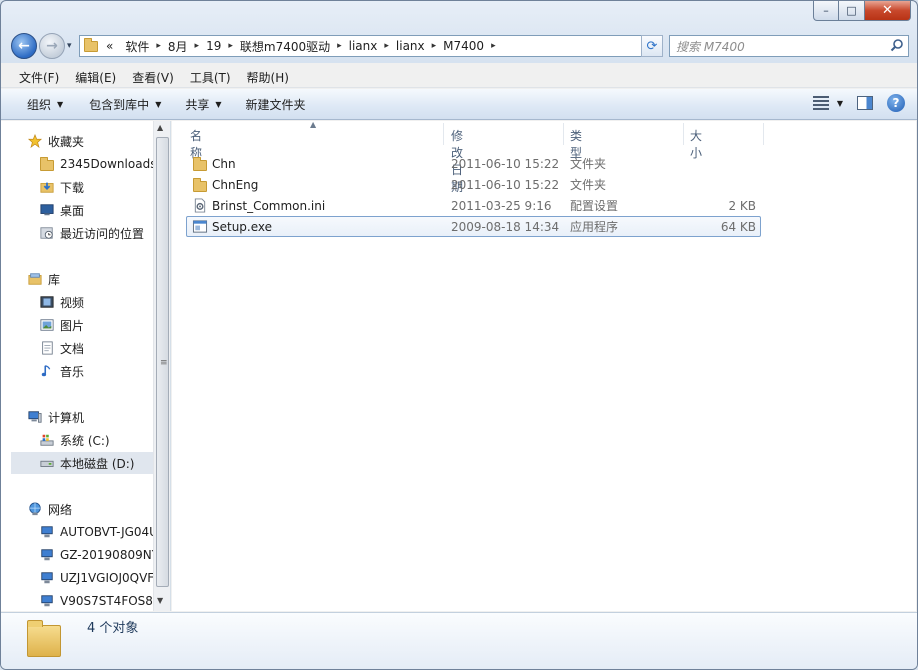 This screenshot has width=918, height=670. I want to click on nav-network: 网络, so click(98, 509).